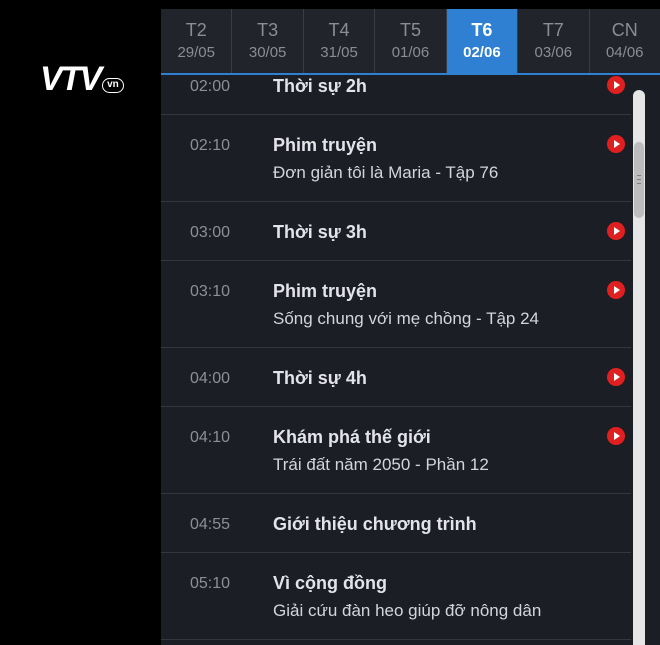  What do you see at coordinates (210, 232) in the screenshot?
I see `program-time: 03:00` at bounding box center [210, 232].